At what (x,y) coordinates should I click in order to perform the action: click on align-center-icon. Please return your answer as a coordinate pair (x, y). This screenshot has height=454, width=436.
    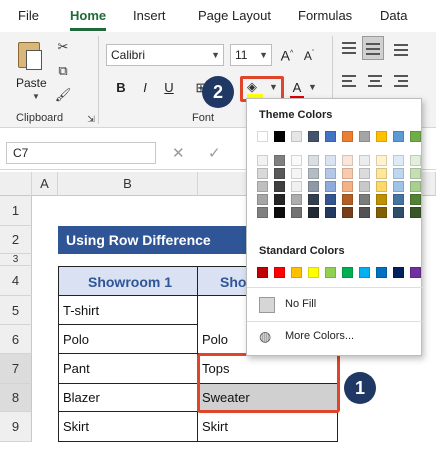
    Looking at the image, I should click on (375, 81).